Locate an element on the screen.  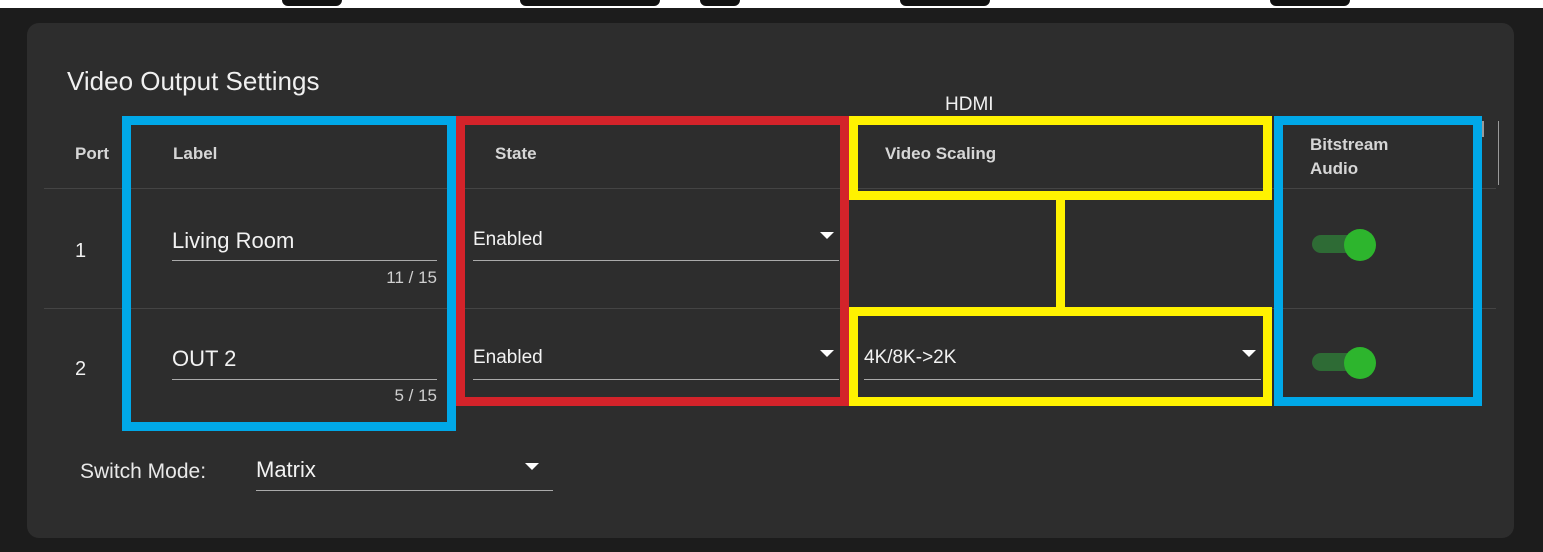
caret-down-icon is located at coordinates (532, 466).